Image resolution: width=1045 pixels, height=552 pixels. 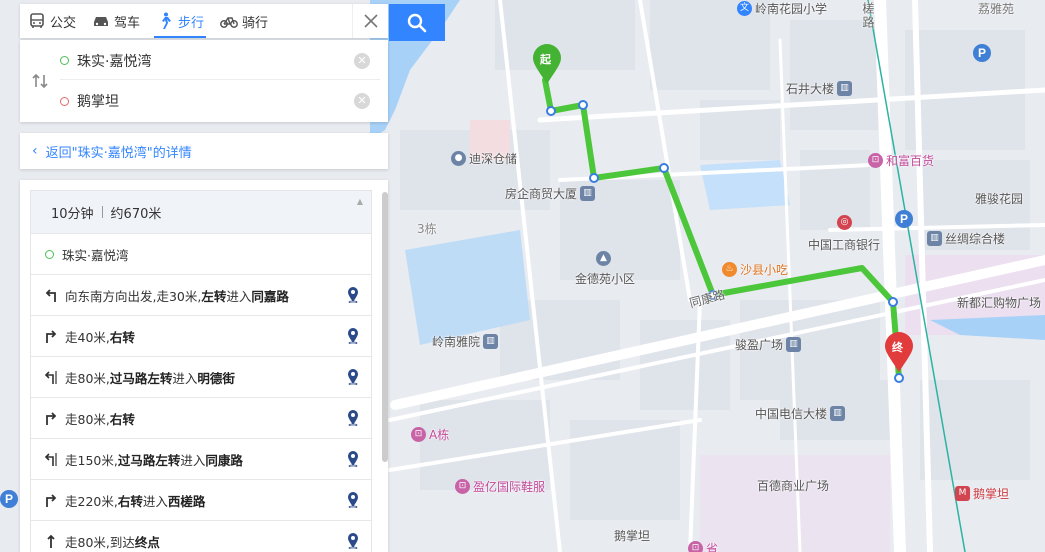 What do you see at coordinates (202, 101) in the screenshot?
I see `end-input` at bounding box center [202, 101].